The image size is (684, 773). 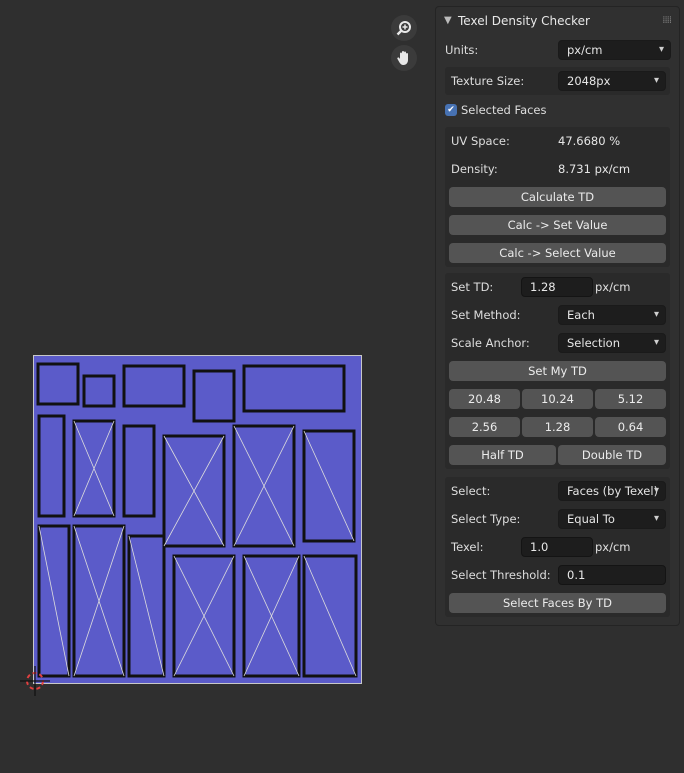 What do you see at coordinates (35, 681) in the screenshot?
I see `cursor-3d-icon` at bounding box center [35, 681].